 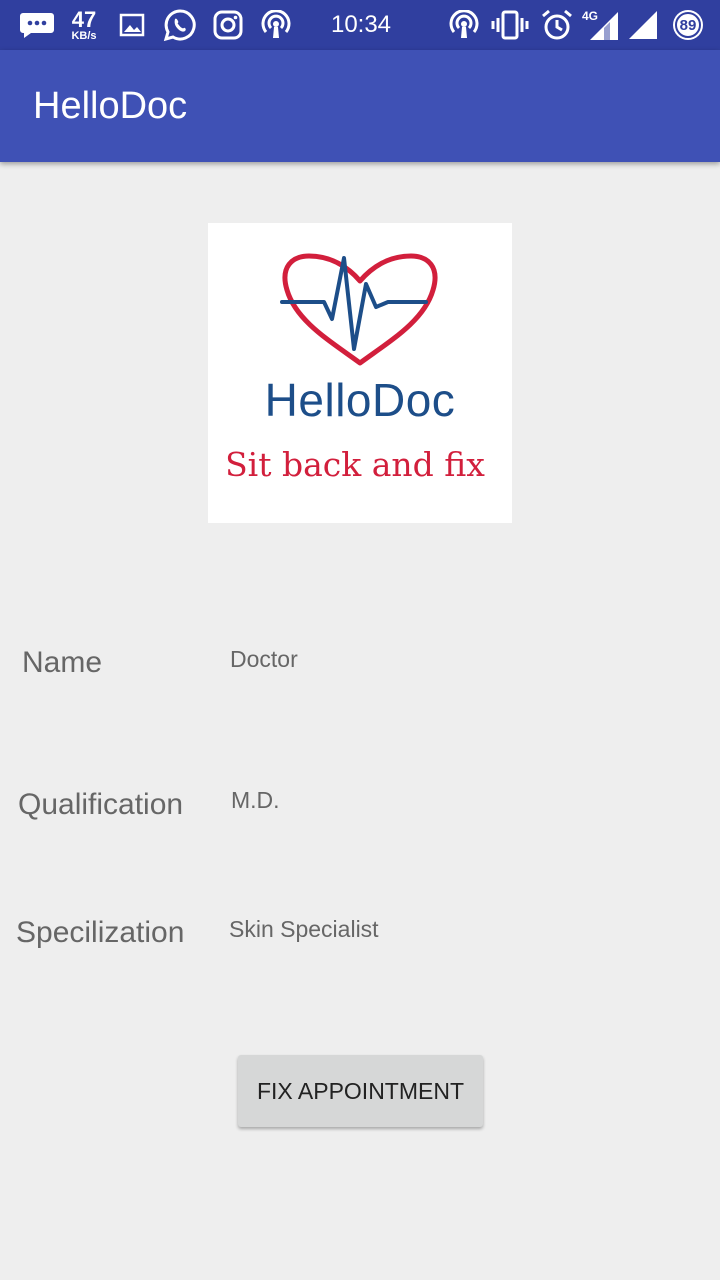 I want to click on logo-name: HelloDoc, so click(x=360, y=400).